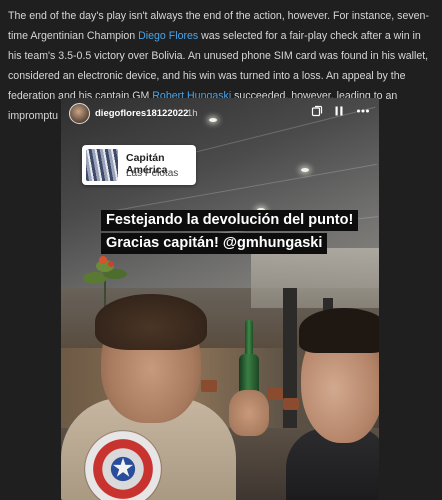 Image resolution: width=442 pixels, height=500 pixels. I want to click on stack-icon, so click(317, 113).